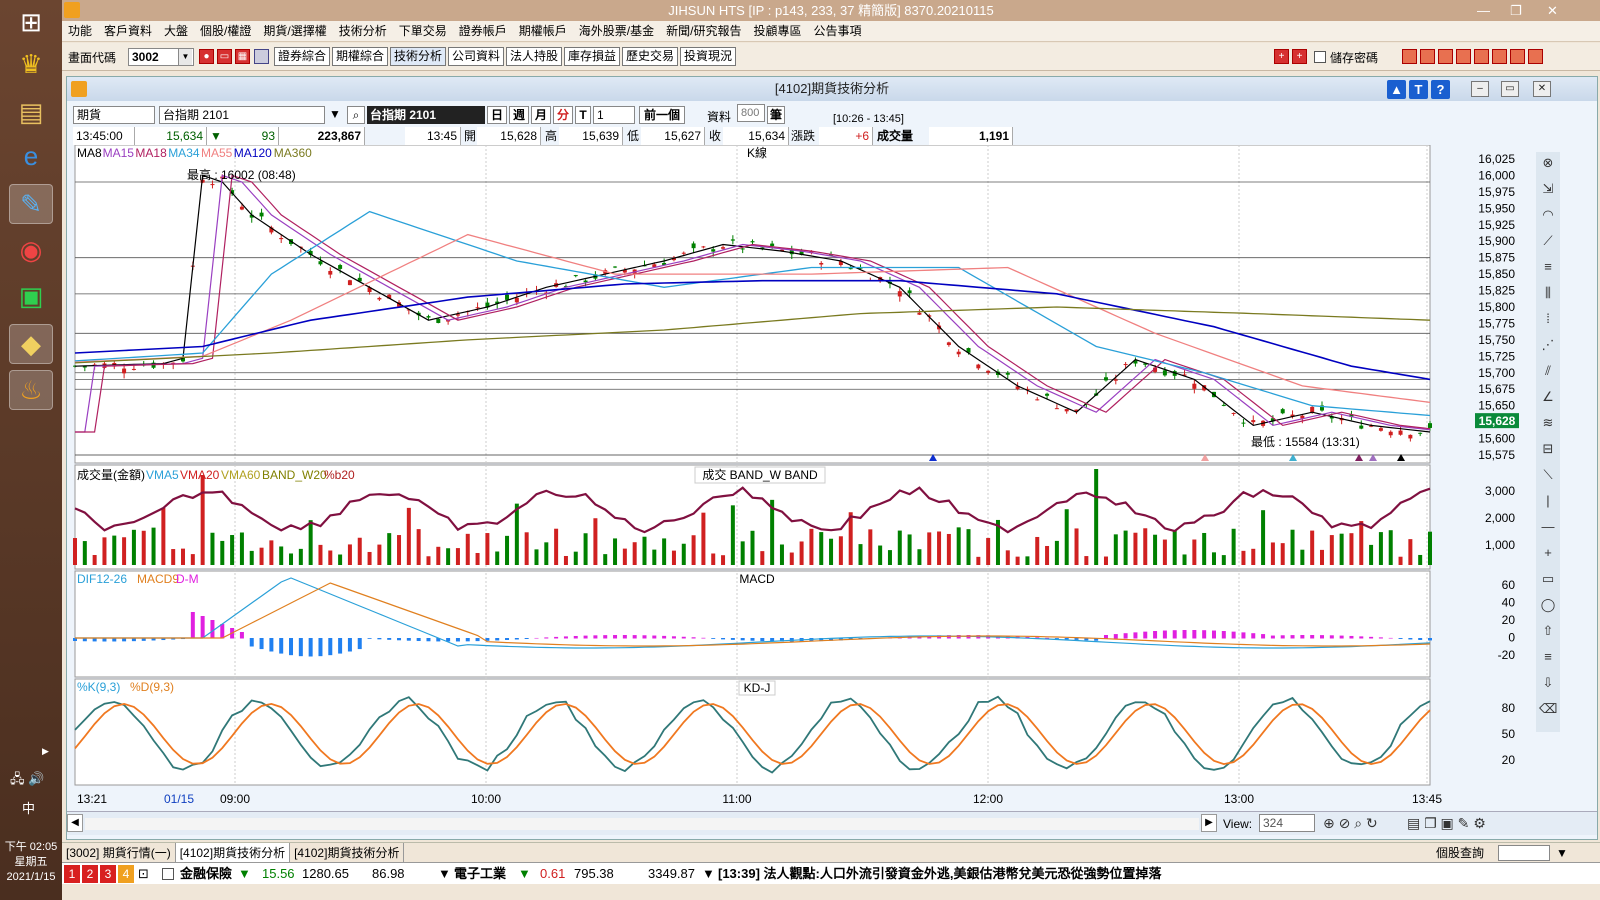  What do you see at coordinates (1524, 853) in the screenshot?
I see `stock-query-input` at bounding box center [1524, 853].